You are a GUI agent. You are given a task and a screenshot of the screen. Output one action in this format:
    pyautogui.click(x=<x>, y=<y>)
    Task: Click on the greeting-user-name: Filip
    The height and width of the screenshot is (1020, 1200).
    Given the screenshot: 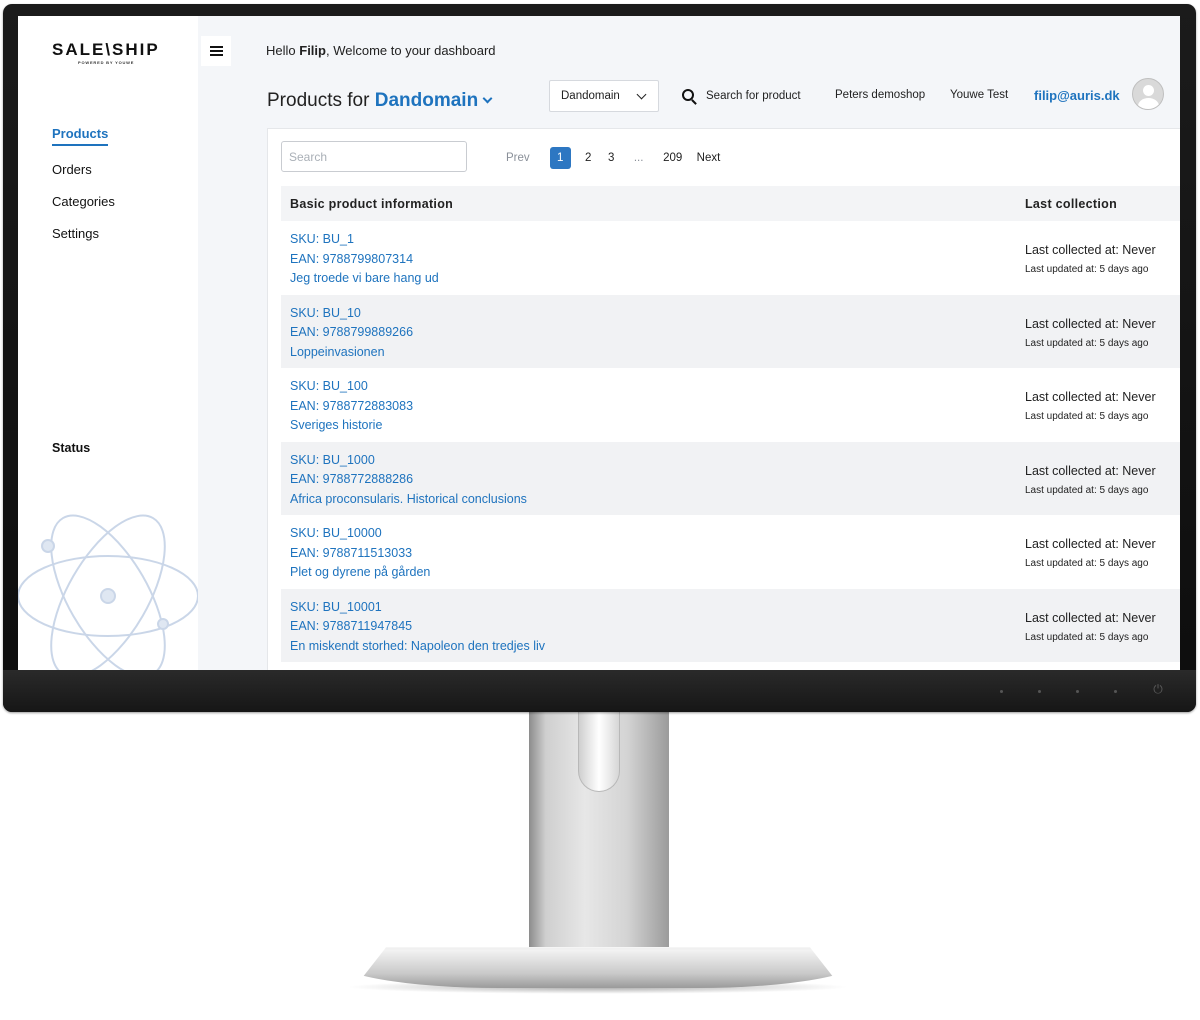 What is the action you would take?
    pyautogui.click(x=312, y=50)
    